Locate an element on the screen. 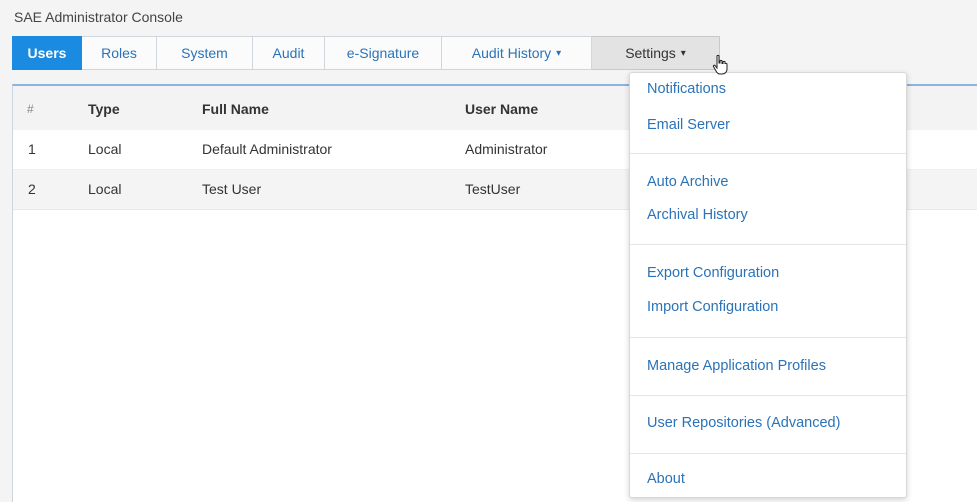  tab-roles: Roles is located at coordinates (119, 53).